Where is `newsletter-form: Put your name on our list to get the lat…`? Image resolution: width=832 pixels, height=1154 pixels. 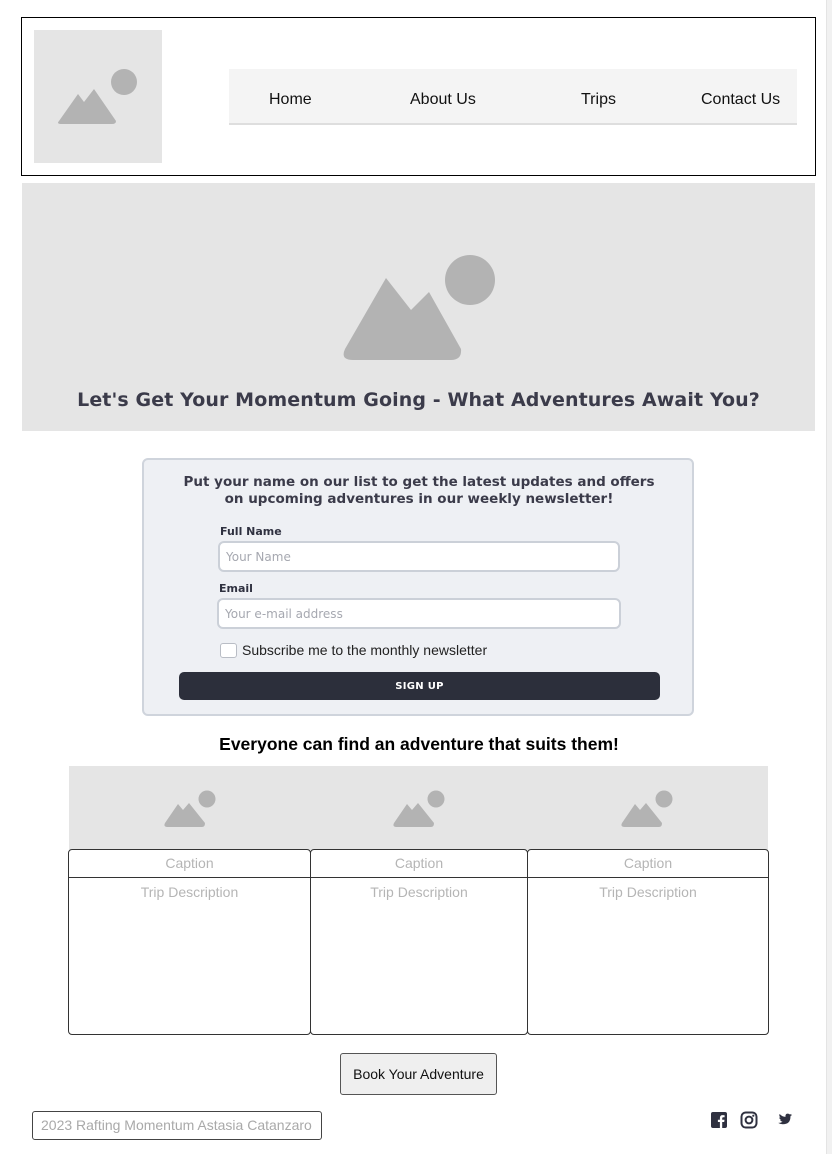
newsletter-form: Put your name on our list to get the lat… is located at coordinates (418, 587).